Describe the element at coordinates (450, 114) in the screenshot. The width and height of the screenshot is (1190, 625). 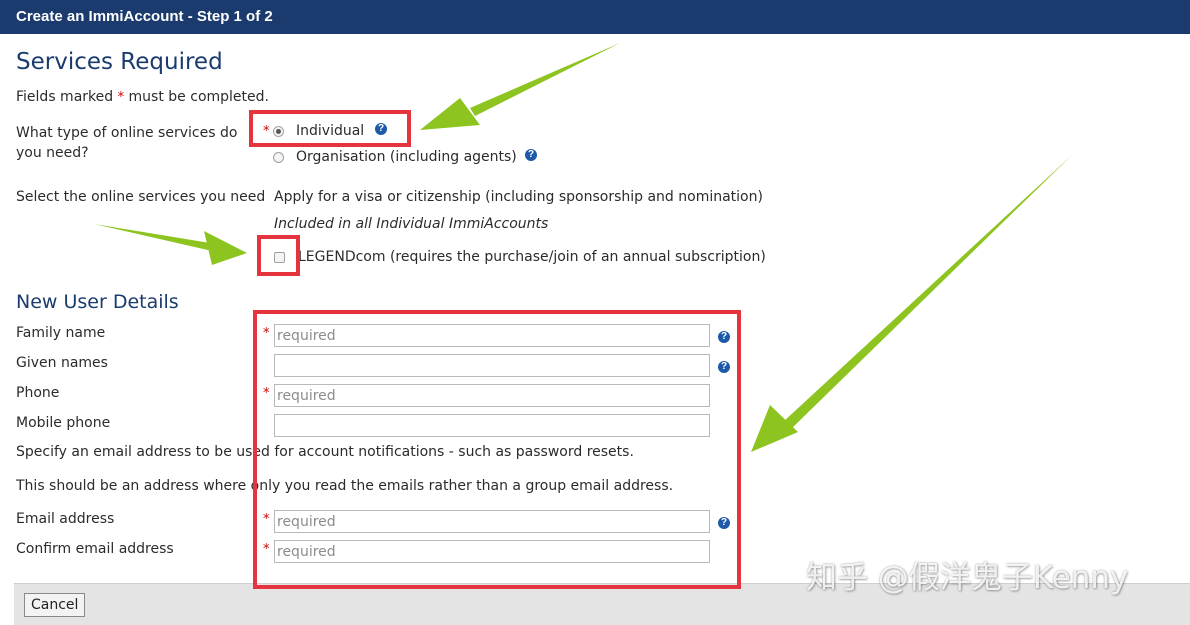
I see `arrow-to-individual-head` at that location.